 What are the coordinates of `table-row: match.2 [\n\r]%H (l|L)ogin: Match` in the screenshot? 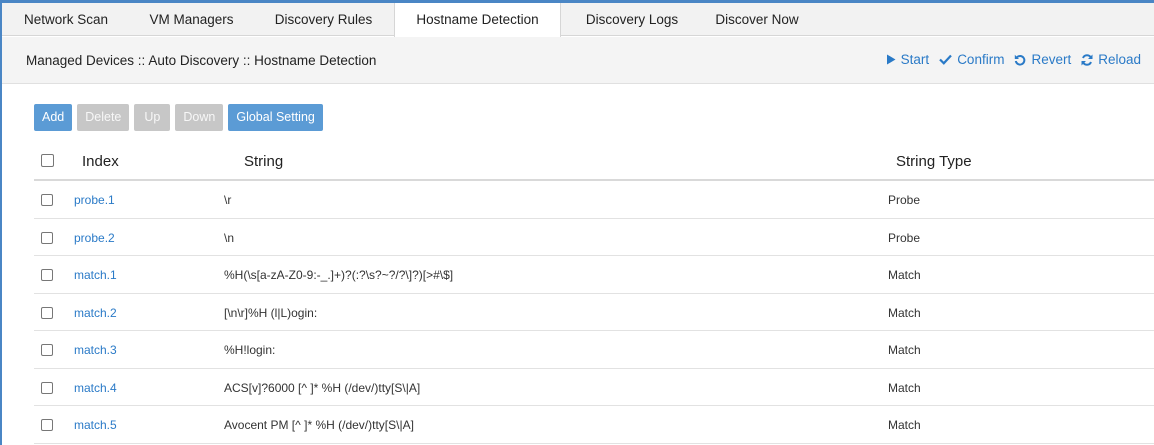 It's located at (594, 312).